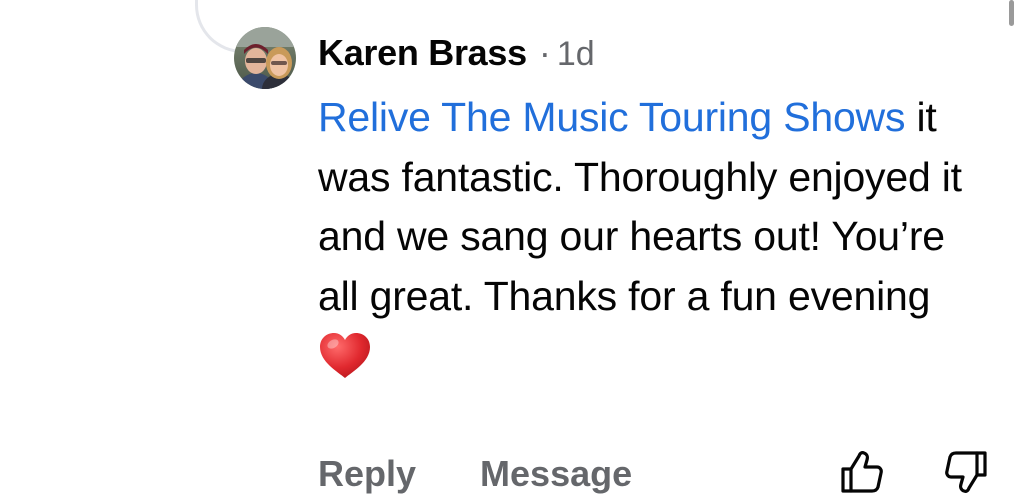  What do you see at coordinates (611, 117) in the screenshot?
I see `mention-link: Relive The Music Touring Shows` at bounding box center [611, 117].